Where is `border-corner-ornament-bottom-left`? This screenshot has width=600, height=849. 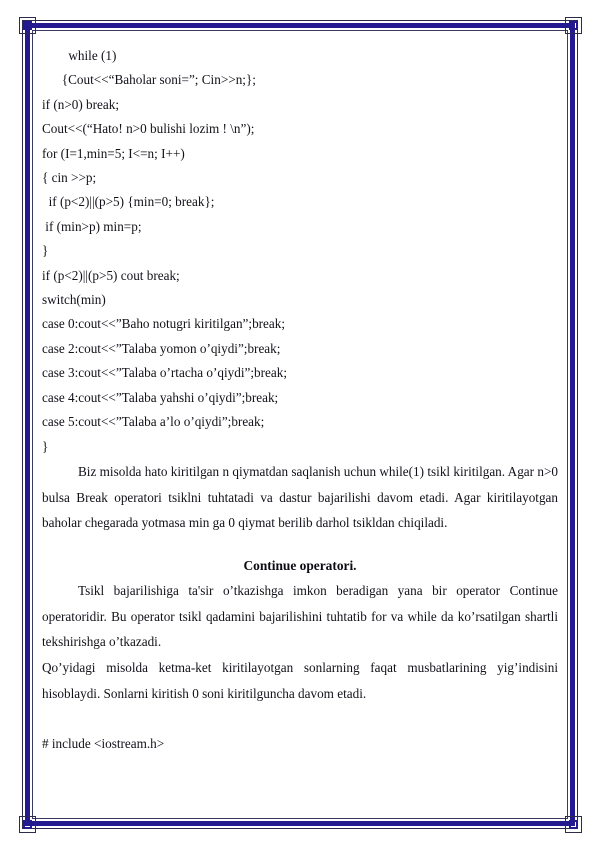 border-corner-ornament-bottom-left is located at coordinates (27, 824).